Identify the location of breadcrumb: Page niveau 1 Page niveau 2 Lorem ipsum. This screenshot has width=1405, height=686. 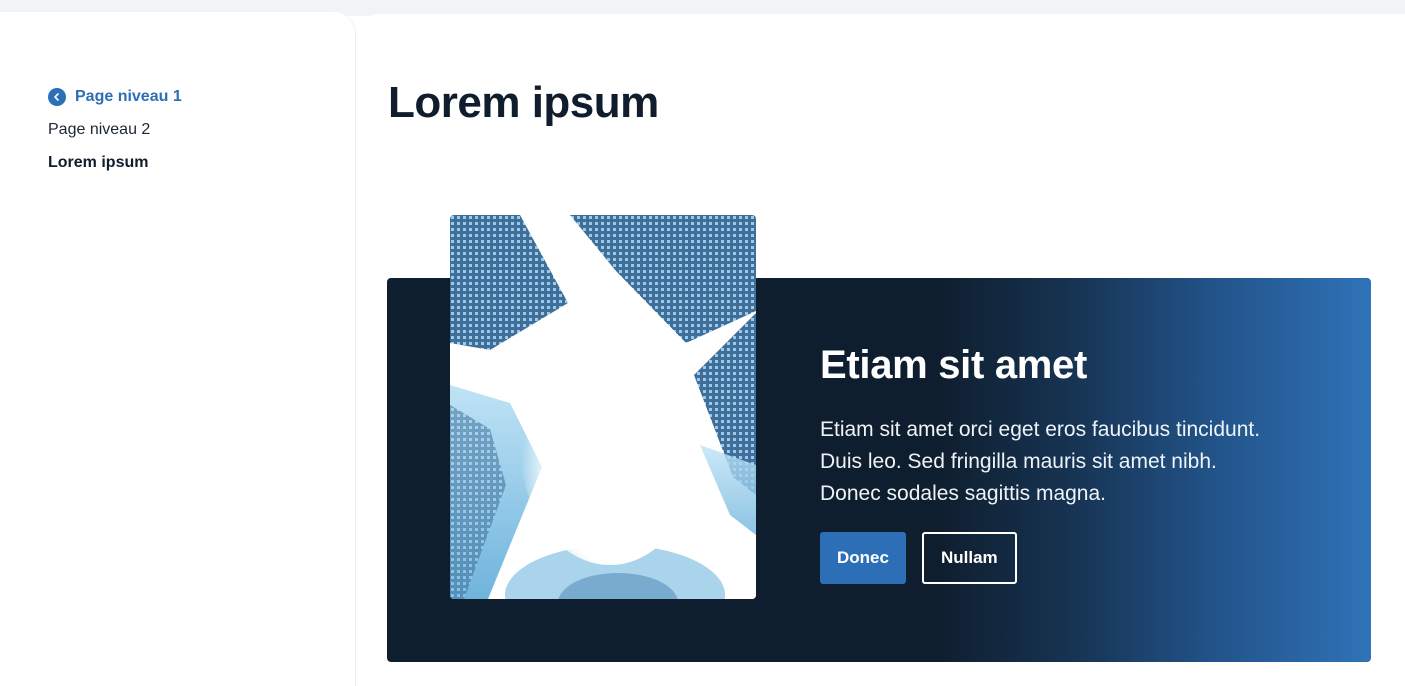
(115, 129).